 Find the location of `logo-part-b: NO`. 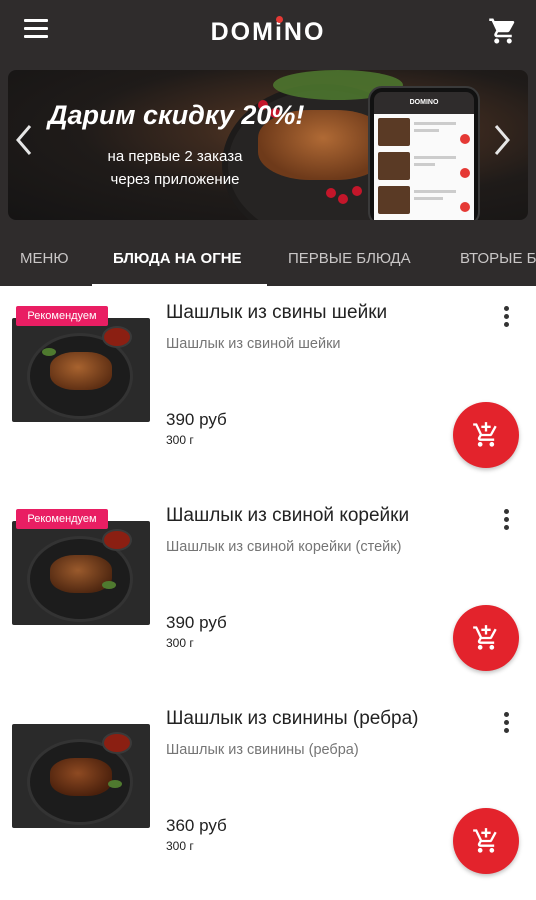

logo-part-b: NO is located at coordinates (304, 32).